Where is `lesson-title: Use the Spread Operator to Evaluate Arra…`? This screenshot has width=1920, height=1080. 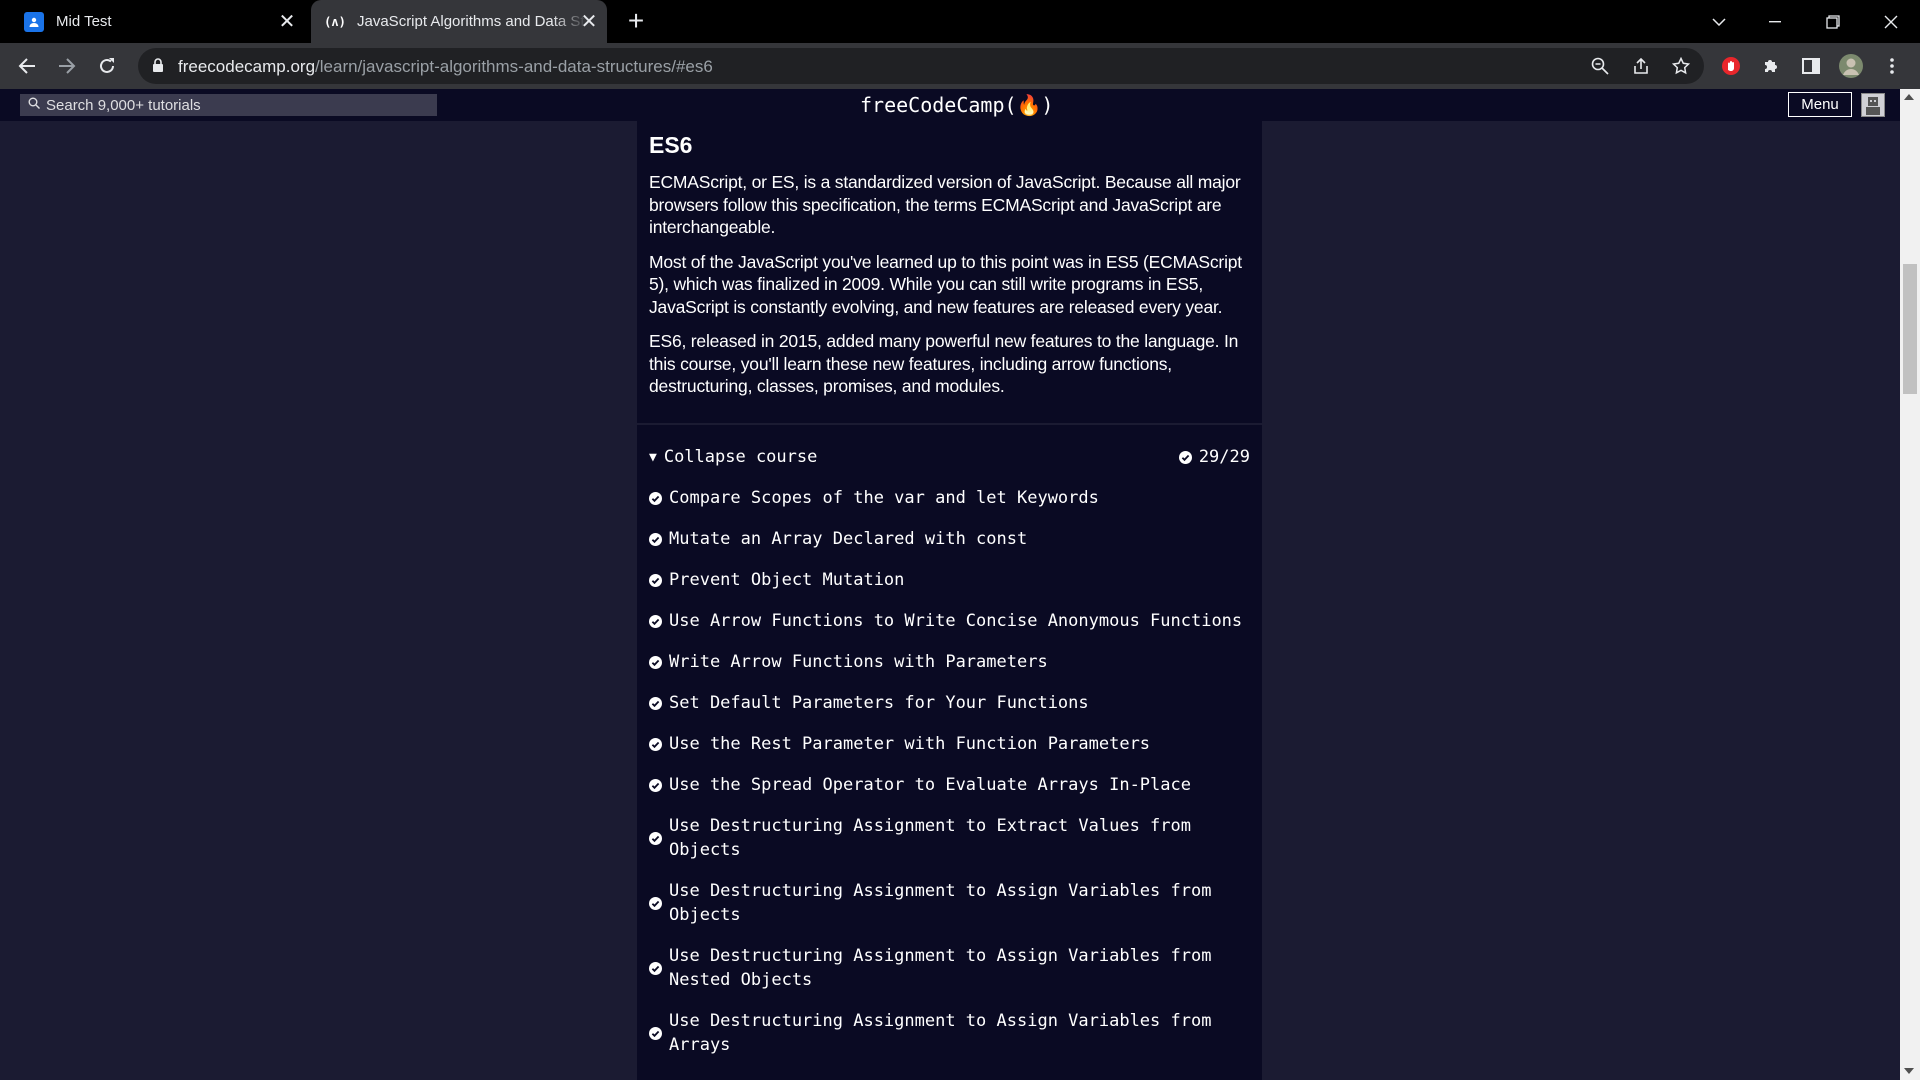
lesson-title: Use the Spread Operator to Evaluate Arra… is located at coordinates (930, 785).